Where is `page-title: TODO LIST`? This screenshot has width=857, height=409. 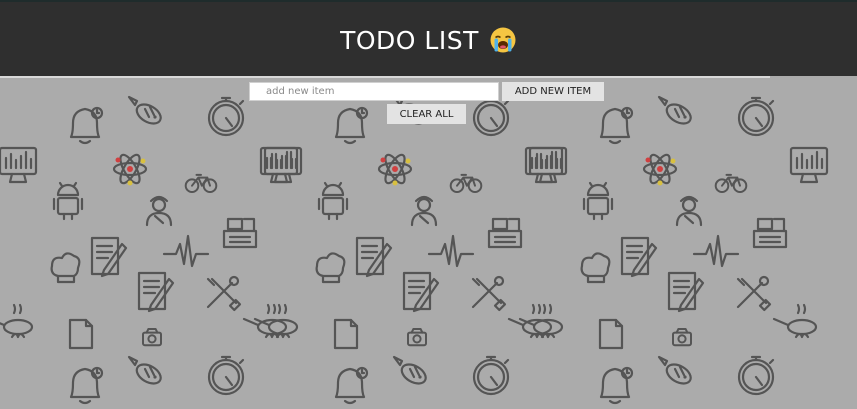 page-title: TODO LIST is located at coordinates (409, 40).